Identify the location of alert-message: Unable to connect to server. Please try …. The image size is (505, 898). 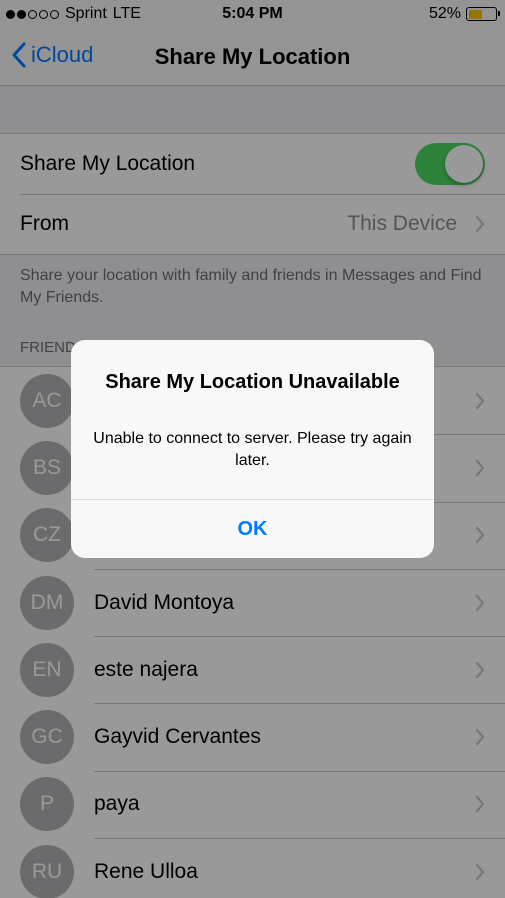
(252, 449).